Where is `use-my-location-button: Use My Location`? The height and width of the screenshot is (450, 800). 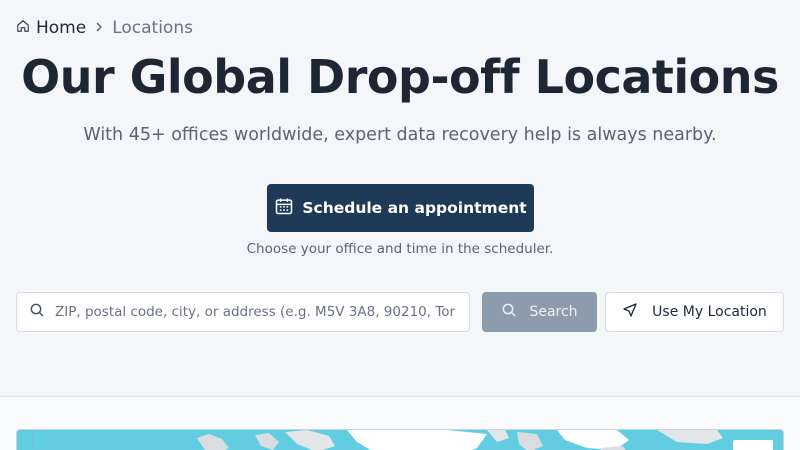 use-my-location-button: Use My Location is located at coordinates (694, 312).